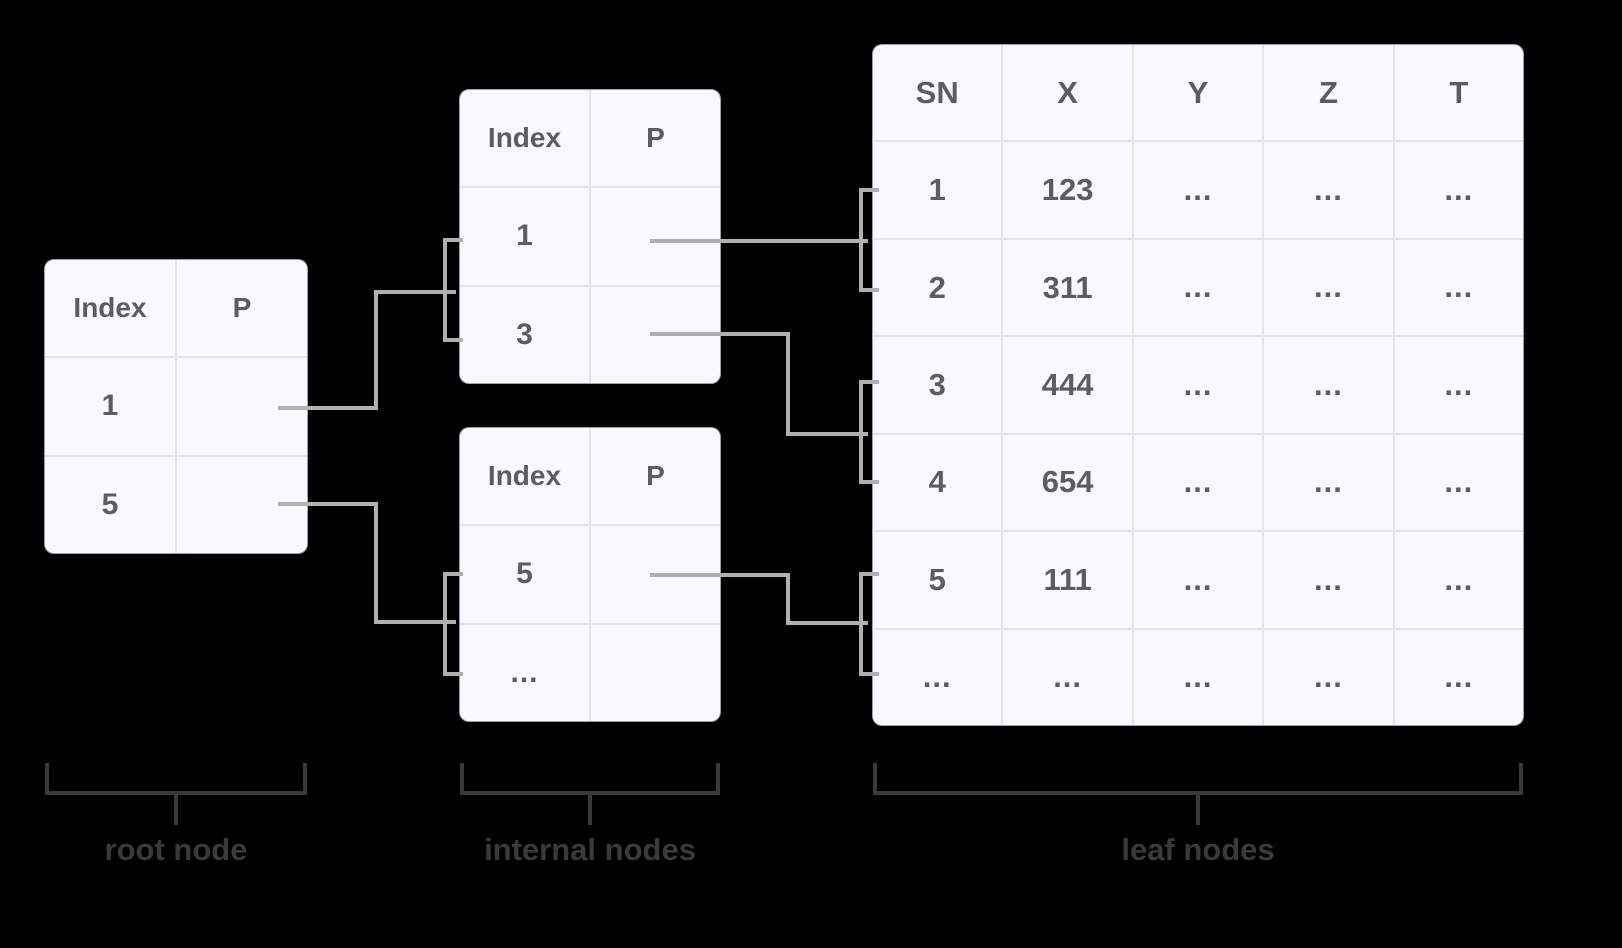 The width and height of the screenshot is (1622, 948). I want to click on internal-node-0-header-pointer: P, so click(654, 138).